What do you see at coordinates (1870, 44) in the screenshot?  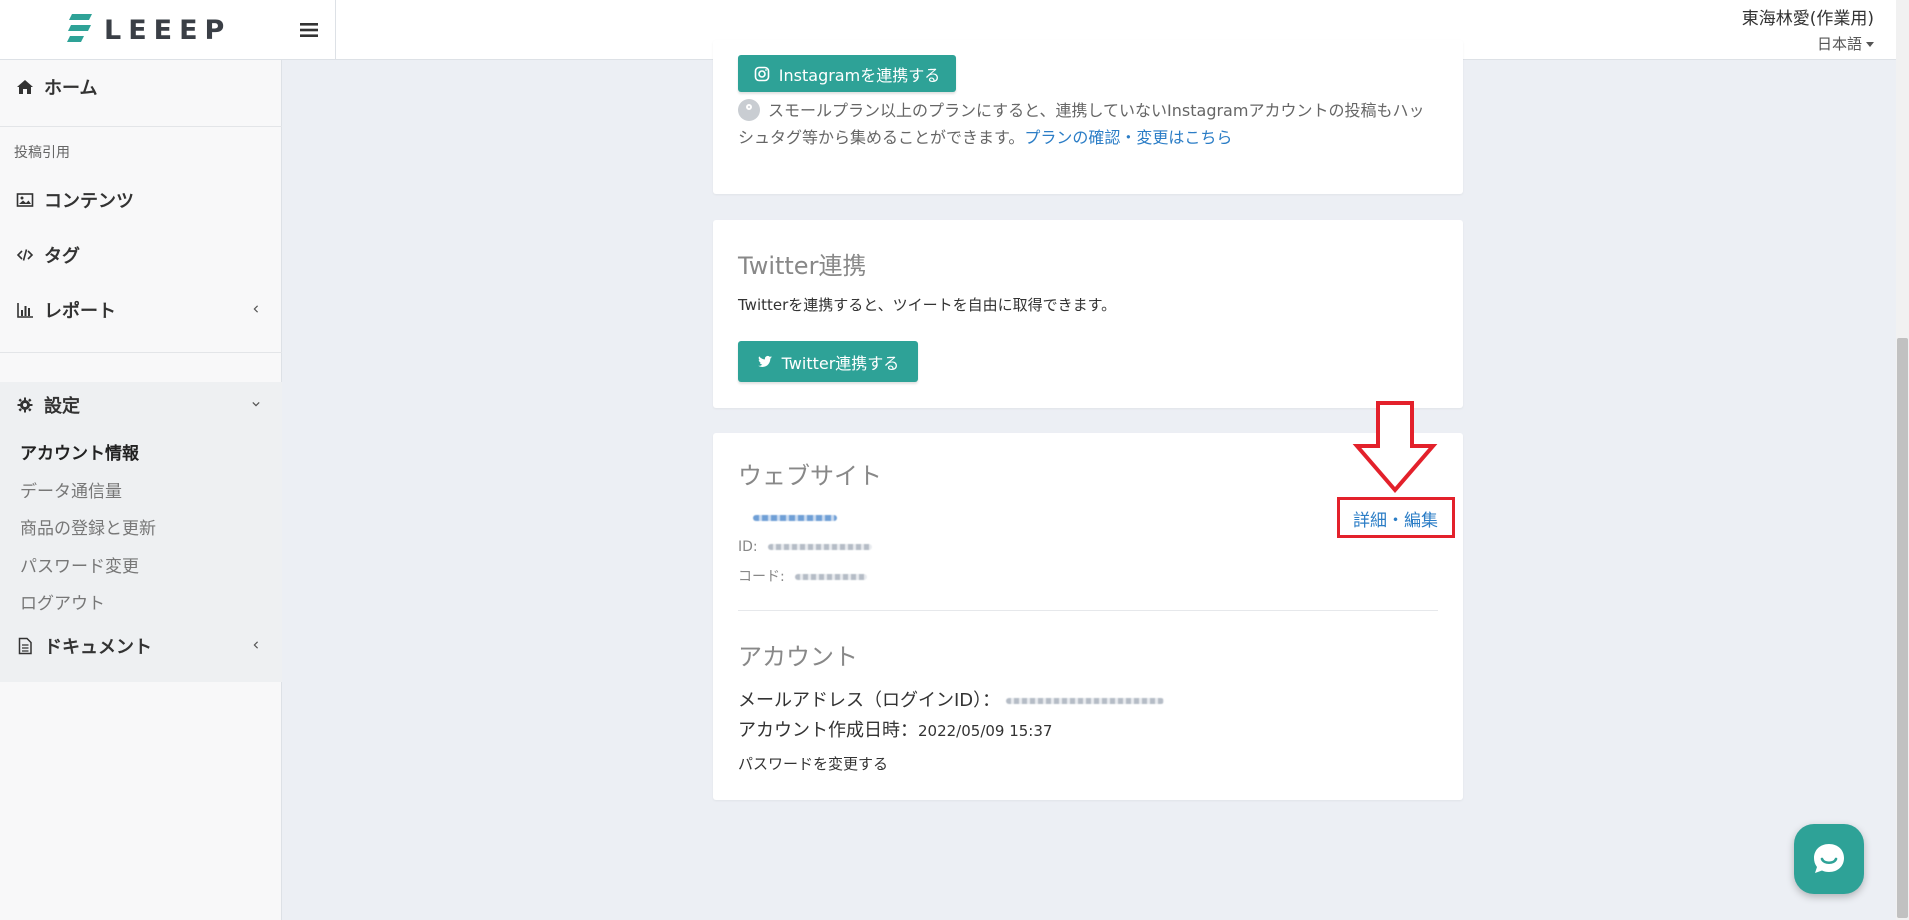 I see `caret-down-icon` at bounding box center [1870, 44].